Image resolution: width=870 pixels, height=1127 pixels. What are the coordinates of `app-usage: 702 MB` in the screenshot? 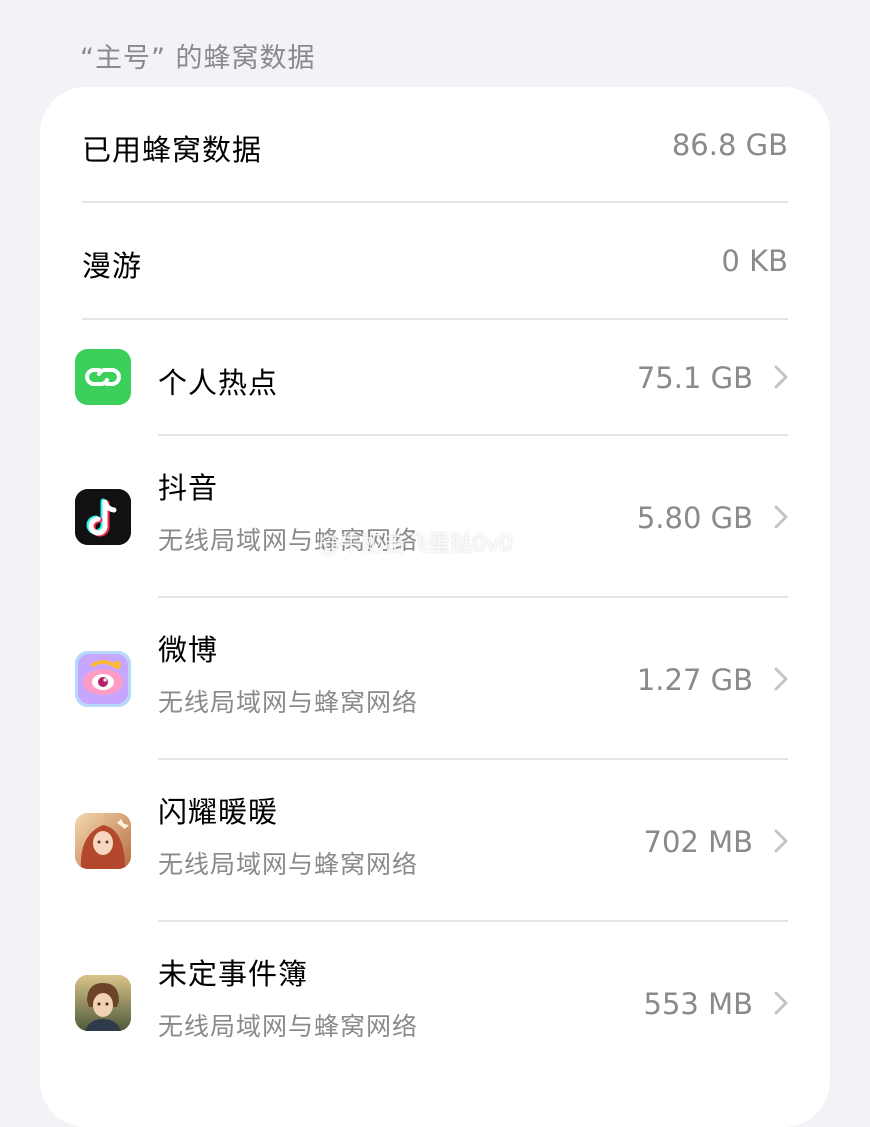 It's located at (698, 842).